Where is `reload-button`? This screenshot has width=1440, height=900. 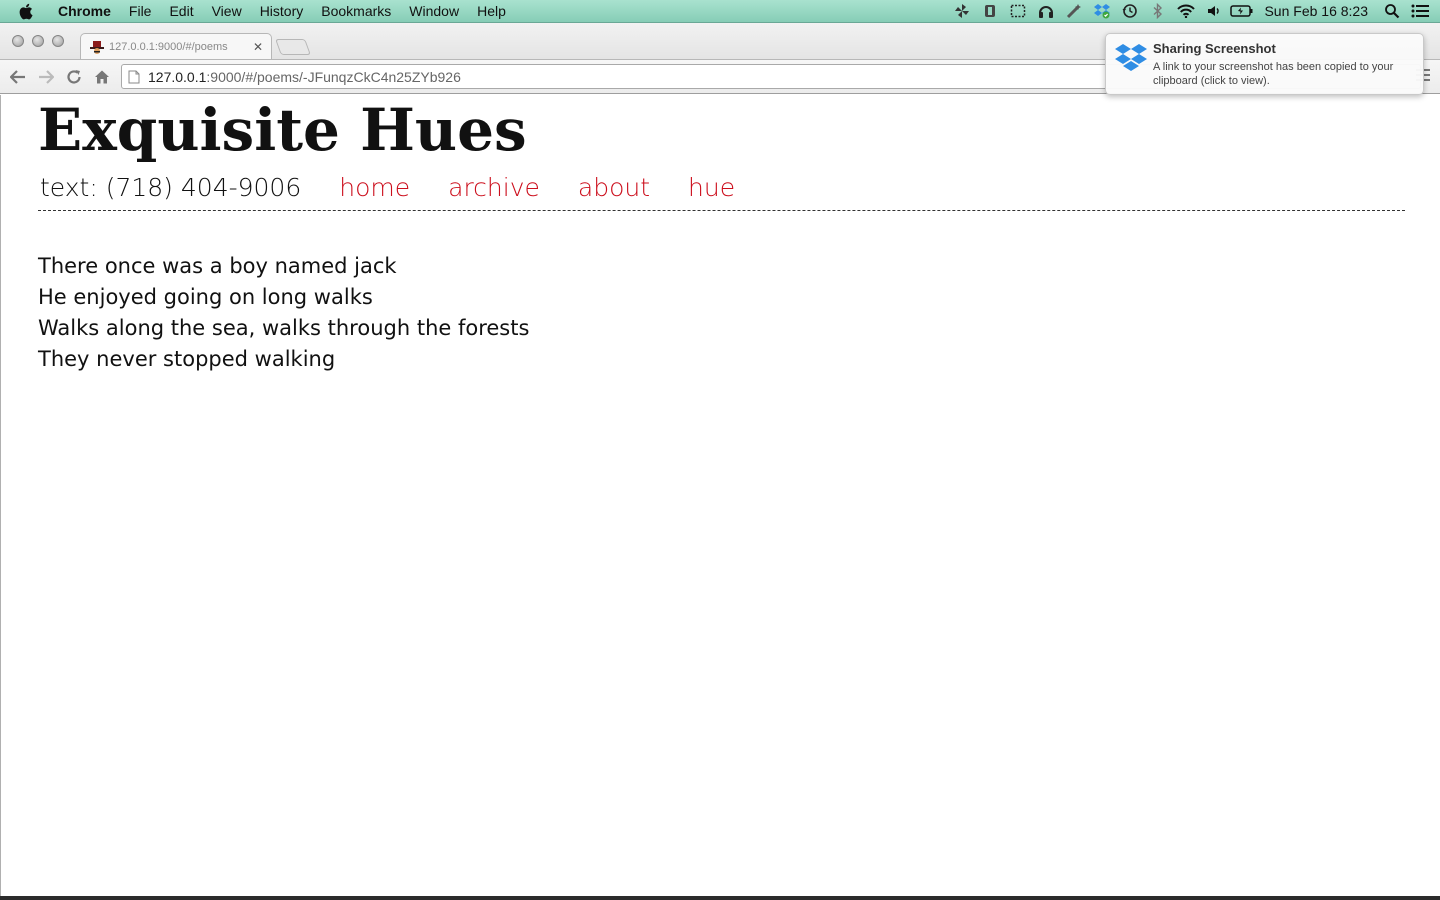
reload-button is located at coordinates (74, 77).